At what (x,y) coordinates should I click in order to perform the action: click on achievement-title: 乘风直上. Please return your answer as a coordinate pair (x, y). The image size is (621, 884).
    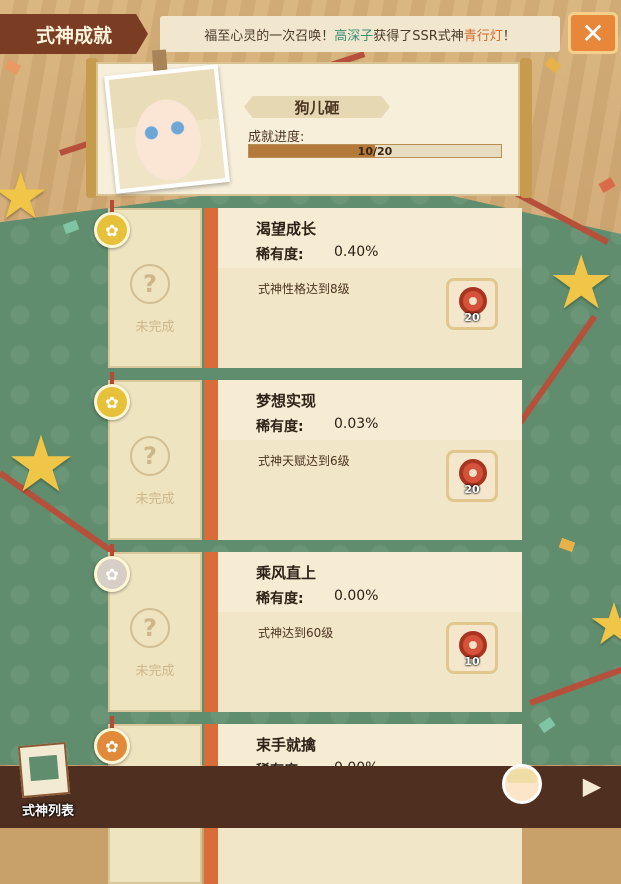
    Looking at the image, I should click on (286, 573).